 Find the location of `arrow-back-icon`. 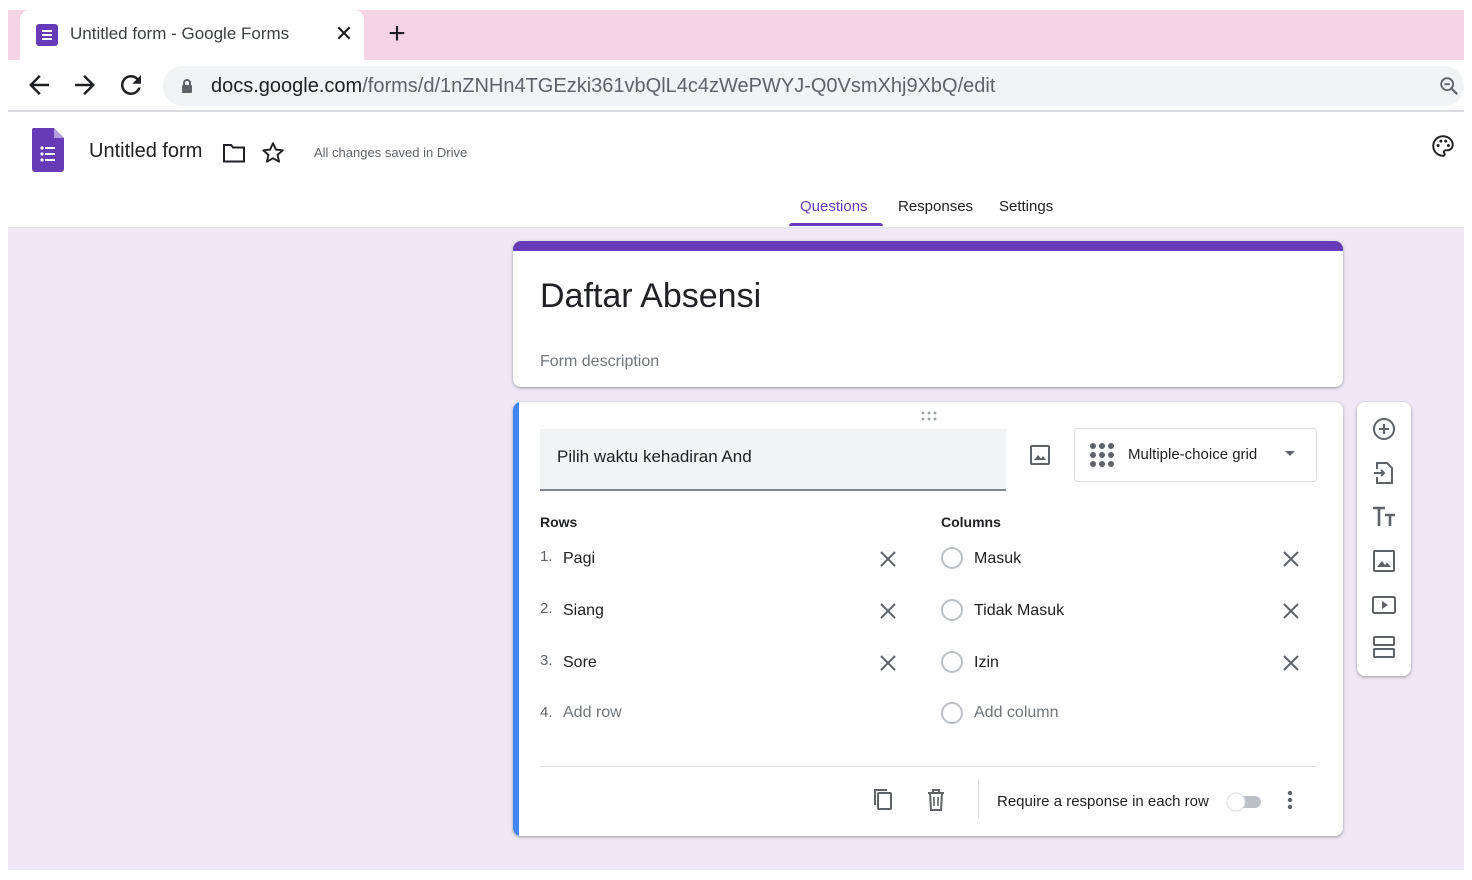

arrow-back-icon is located at coordinates (39, 85).